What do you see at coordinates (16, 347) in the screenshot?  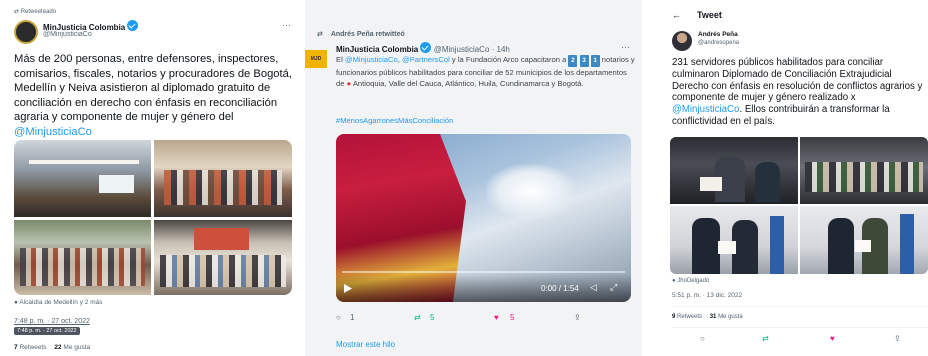 I see `retweets-count: 7` at bounding box center [16, 347].